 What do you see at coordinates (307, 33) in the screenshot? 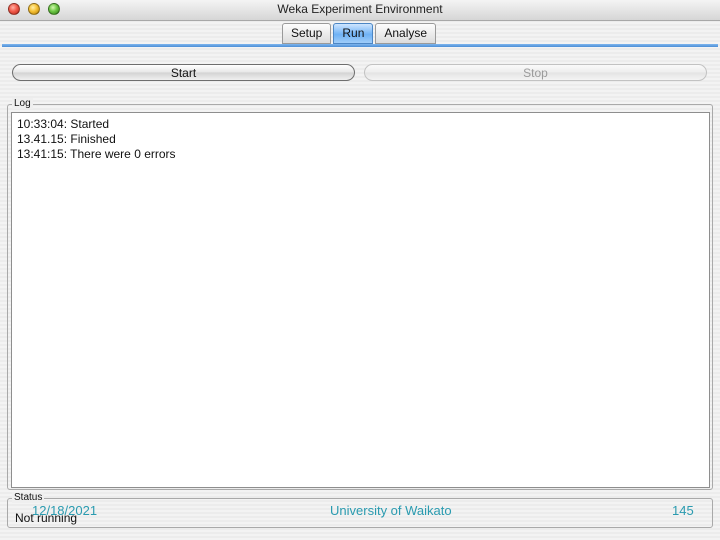
I see `tab-setup: Setup` at bounding box center [307, 33].